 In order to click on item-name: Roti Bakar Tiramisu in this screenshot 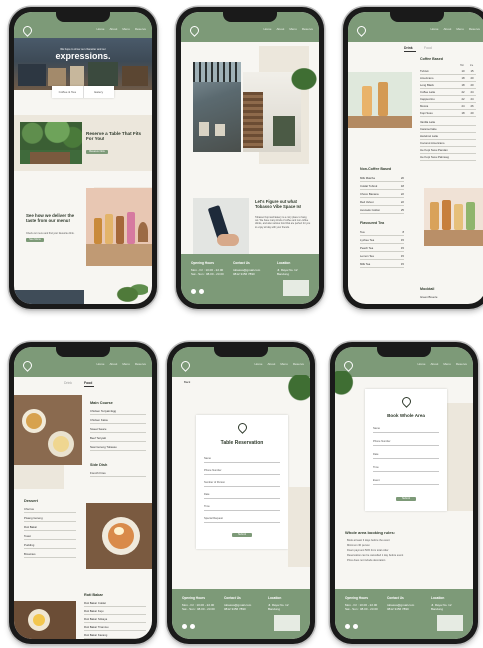, I will do `click(96, 627)`.